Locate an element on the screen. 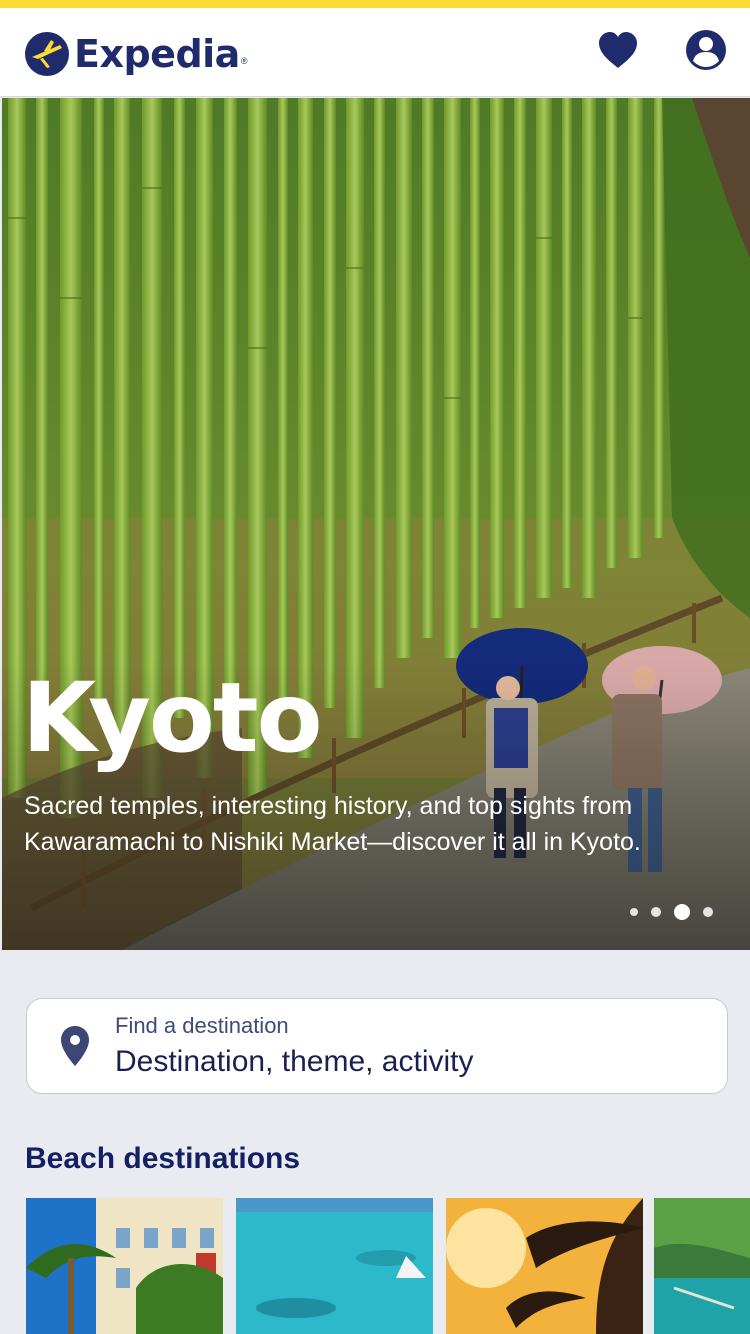 This screenshot has width=750, height=1334. carousel-indicator is located at coordinates (671, 912).